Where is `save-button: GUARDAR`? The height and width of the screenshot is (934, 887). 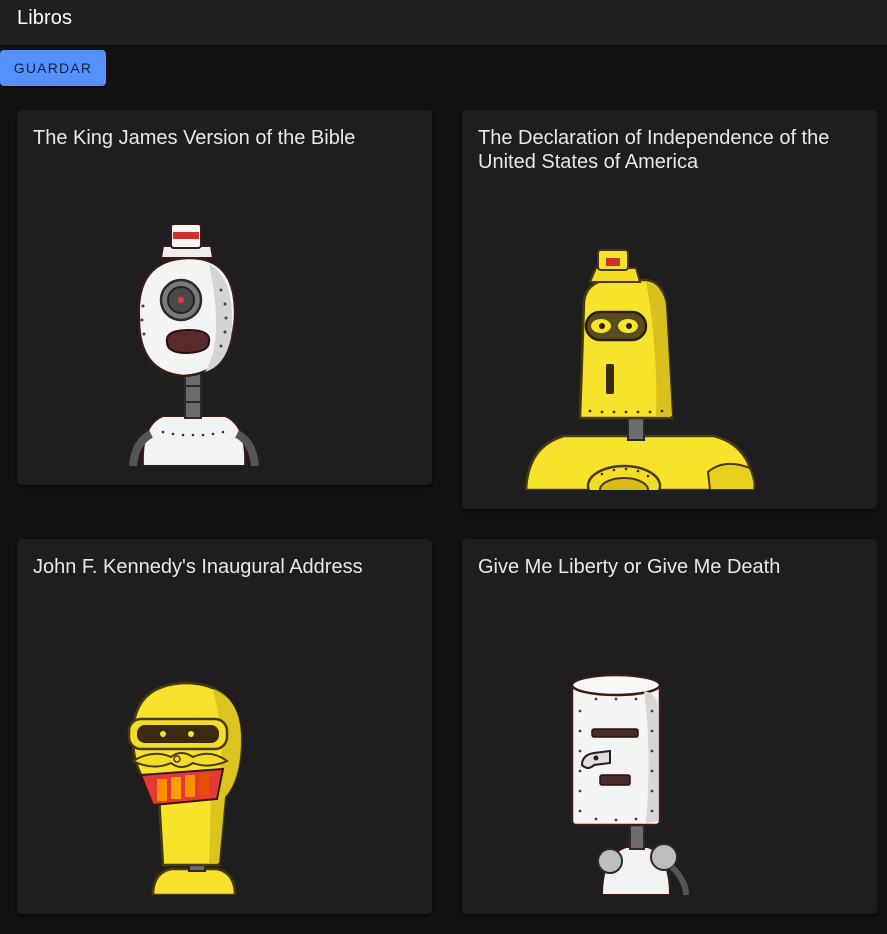 save-button: GUARDAR is located at coordinates (53, 68).